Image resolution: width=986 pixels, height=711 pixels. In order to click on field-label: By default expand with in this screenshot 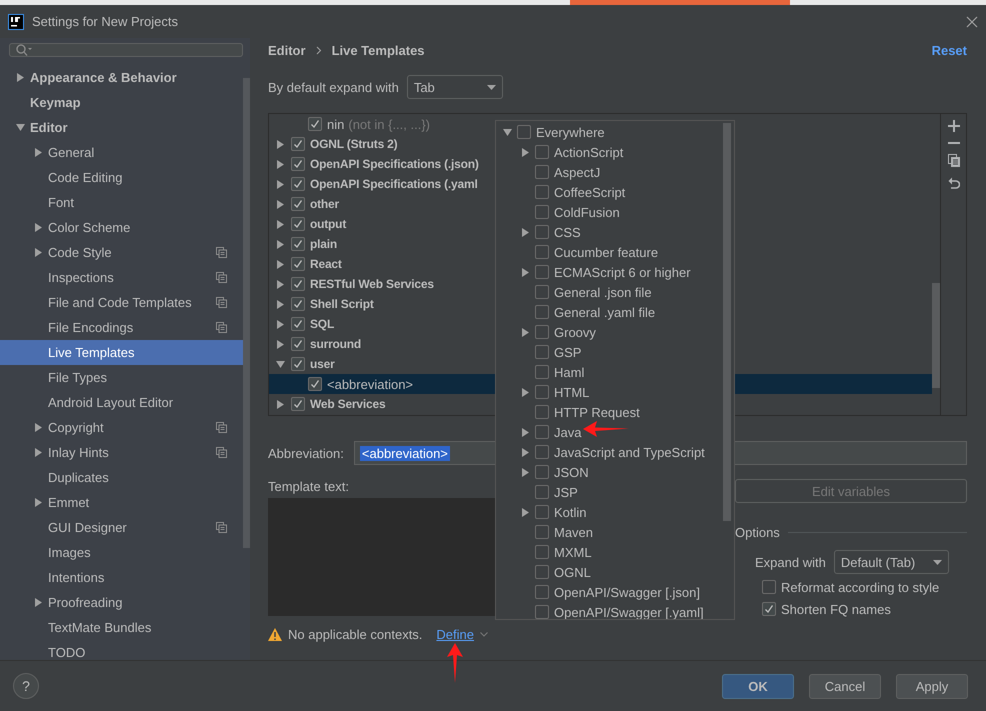, I will do `click(333, 87)`.